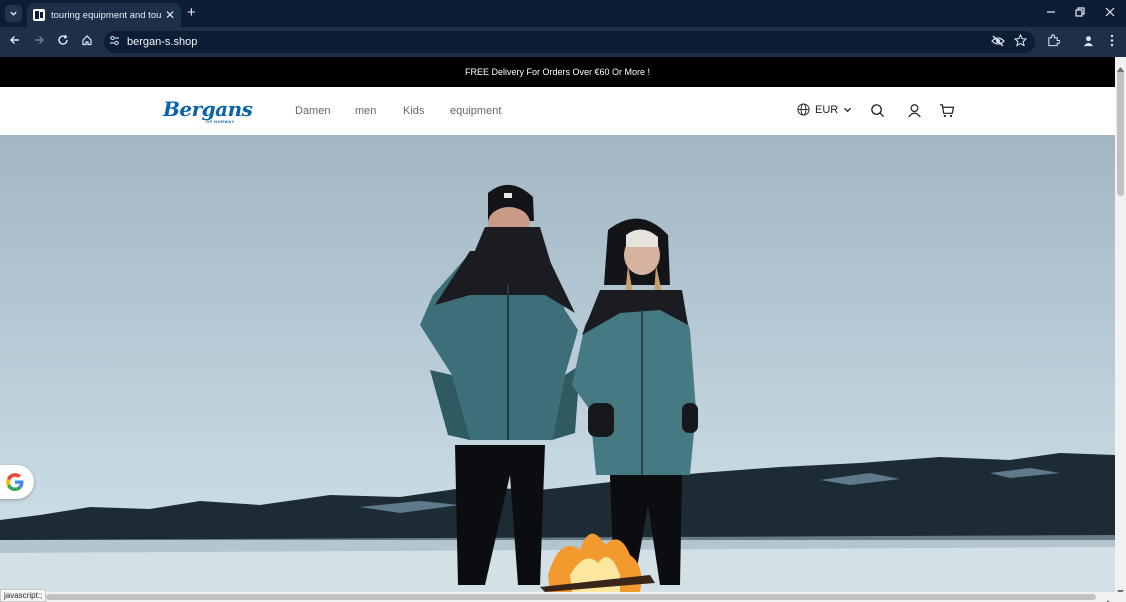  I want to click on browser-tab-active: touring equipment and touring ✕, so click(104, 15).